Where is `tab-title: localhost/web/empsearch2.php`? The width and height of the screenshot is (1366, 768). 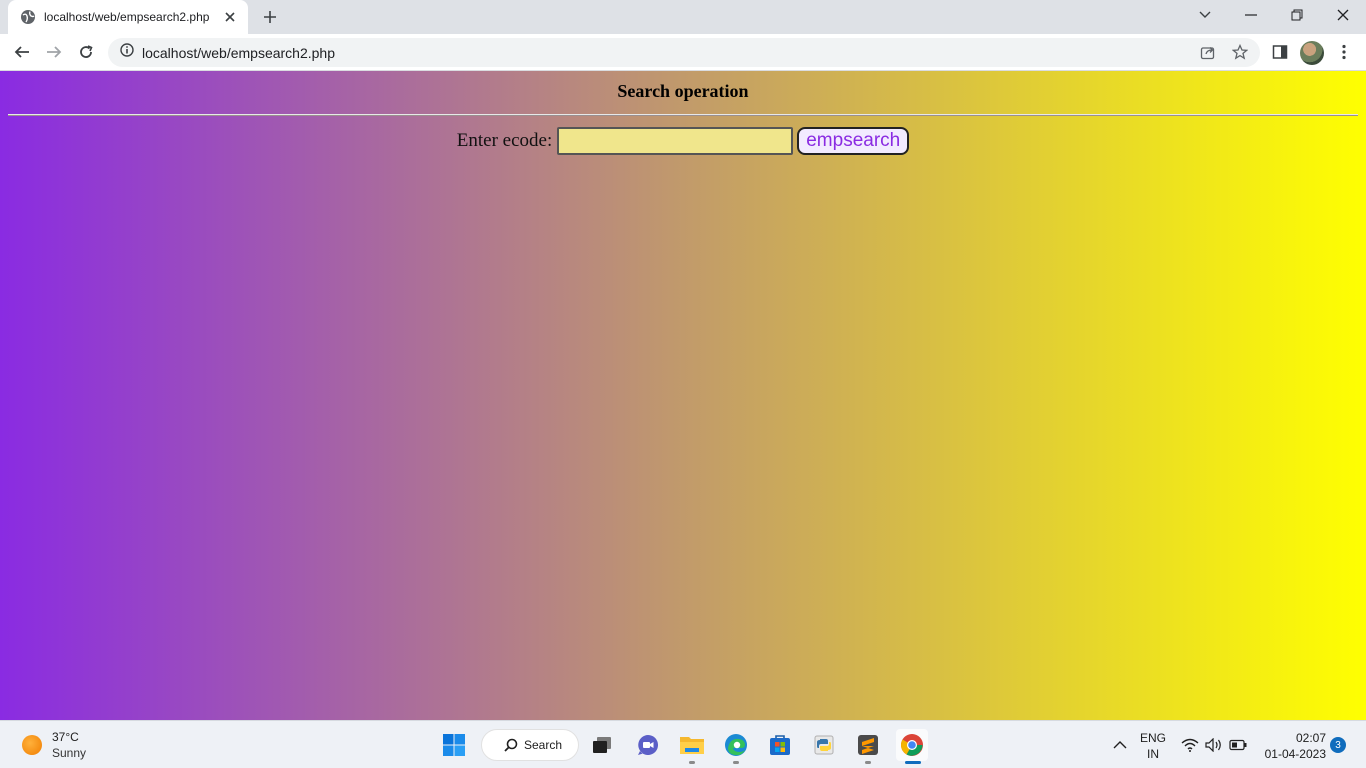 tab-title: localhost/web/empsearch2.php is located at coordinates (127, 17).